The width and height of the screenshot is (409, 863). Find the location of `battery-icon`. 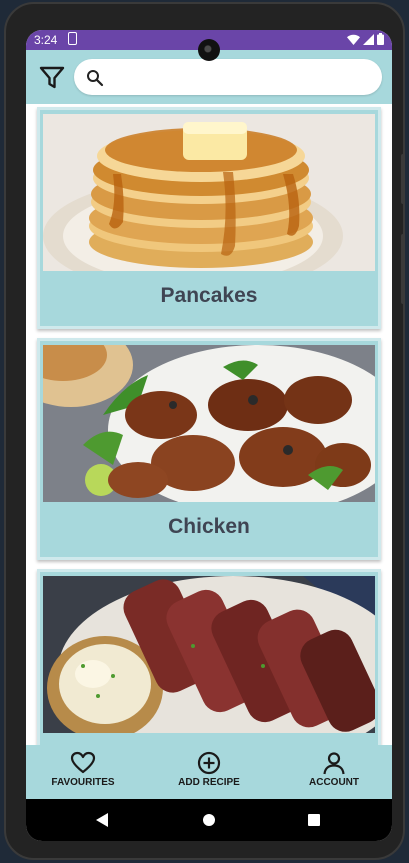

battery-icon is located at coordinates (380, 39).